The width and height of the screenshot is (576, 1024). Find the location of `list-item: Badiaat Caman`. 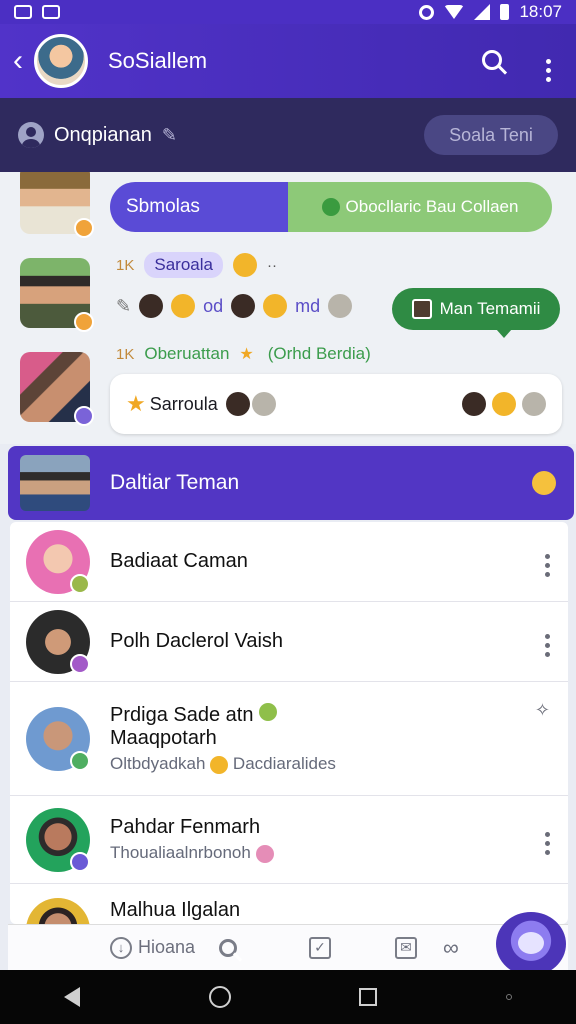

list-item: Badiaat Caman is located at coordinates (289, 562).